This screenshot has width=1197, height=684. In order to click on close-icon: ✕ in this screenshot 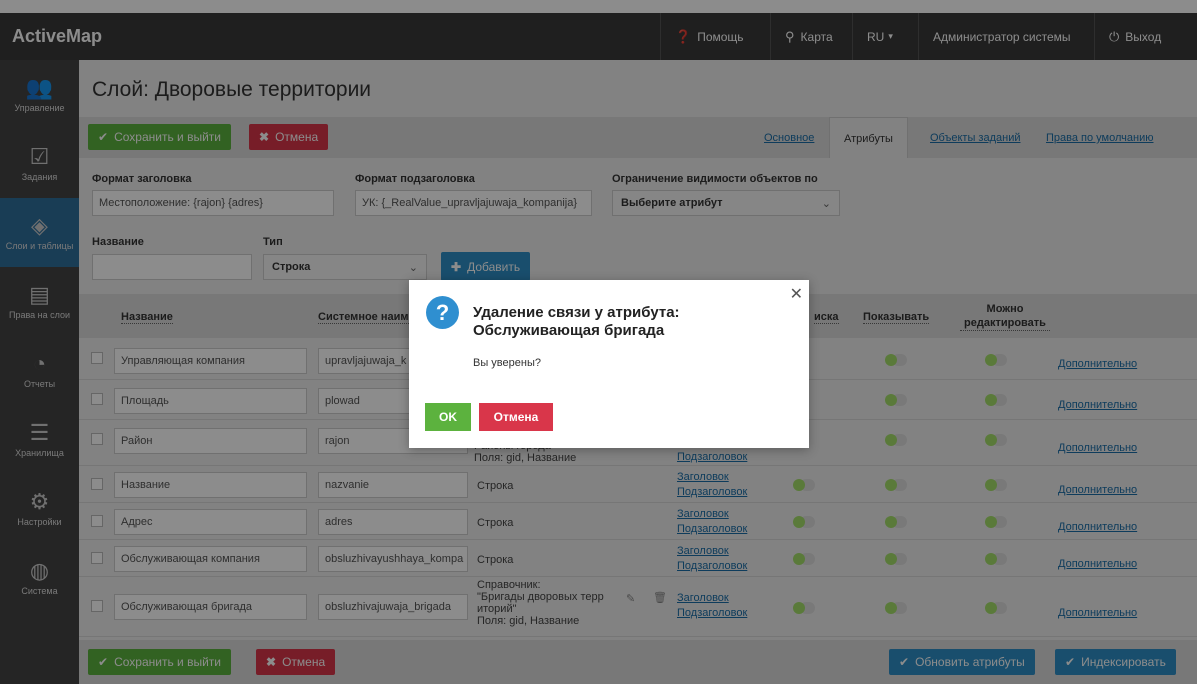, I will do `click(796, 294)`.